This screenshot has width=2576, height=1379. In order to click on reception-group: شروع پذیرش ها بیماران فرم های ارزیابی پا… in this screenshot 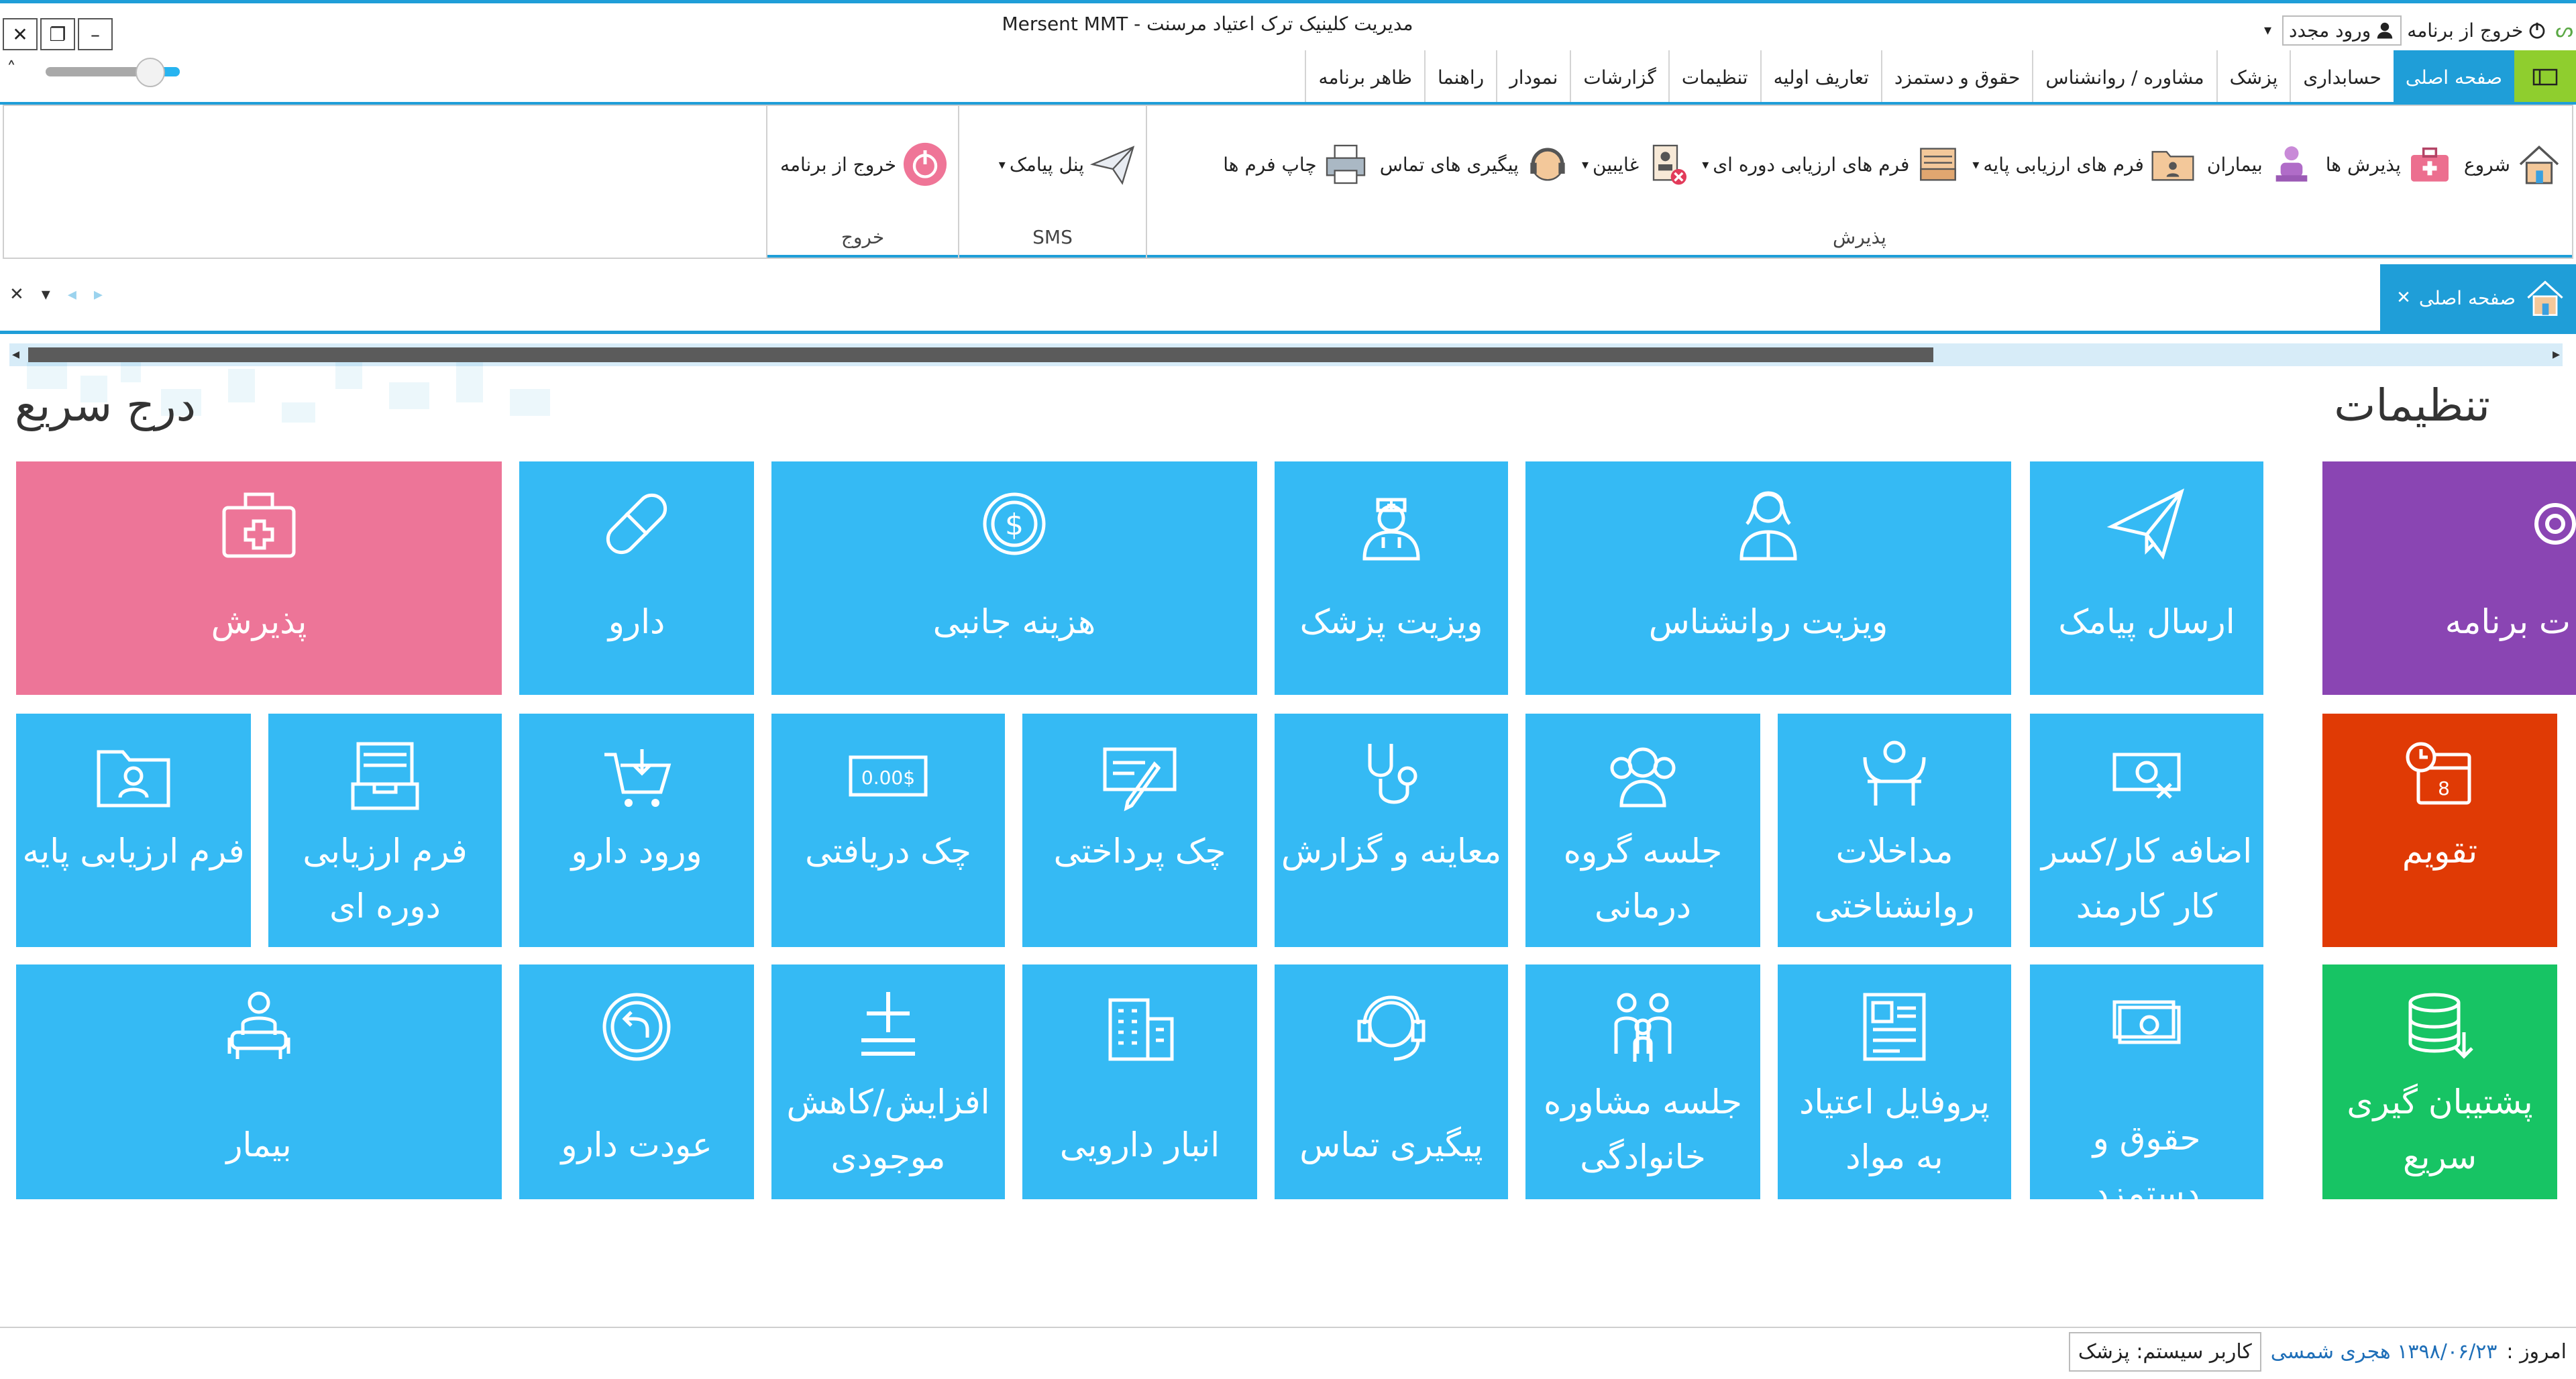, I will do `click(1859, 182)`.